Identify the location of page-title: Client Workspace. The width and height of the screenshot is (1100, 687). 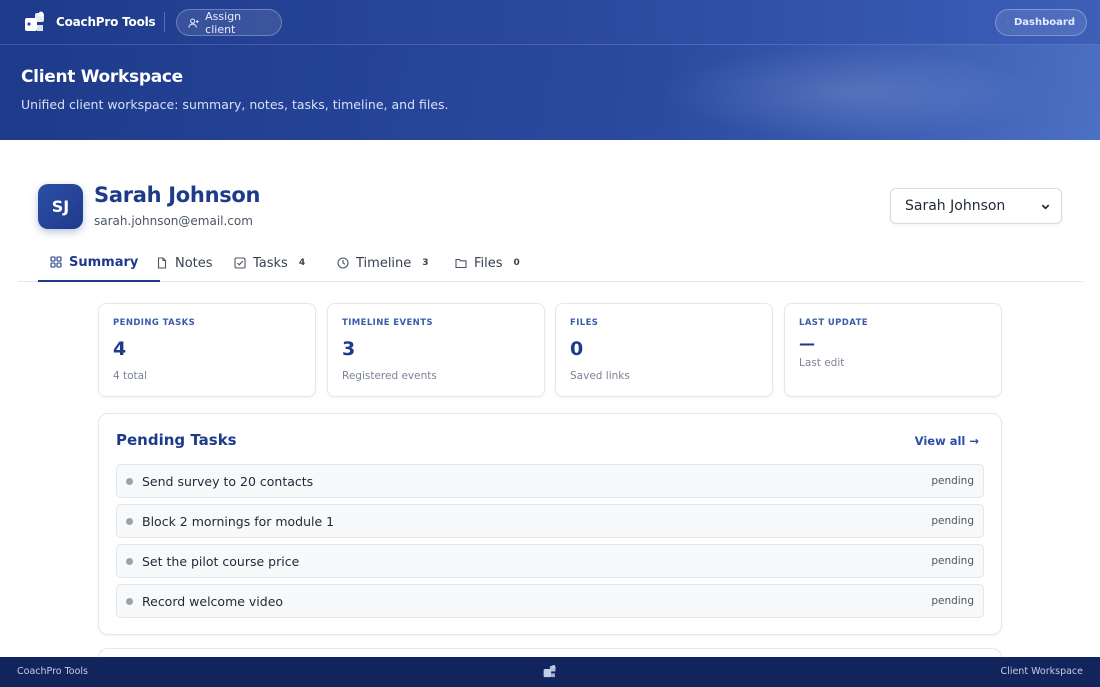
(102, 77).